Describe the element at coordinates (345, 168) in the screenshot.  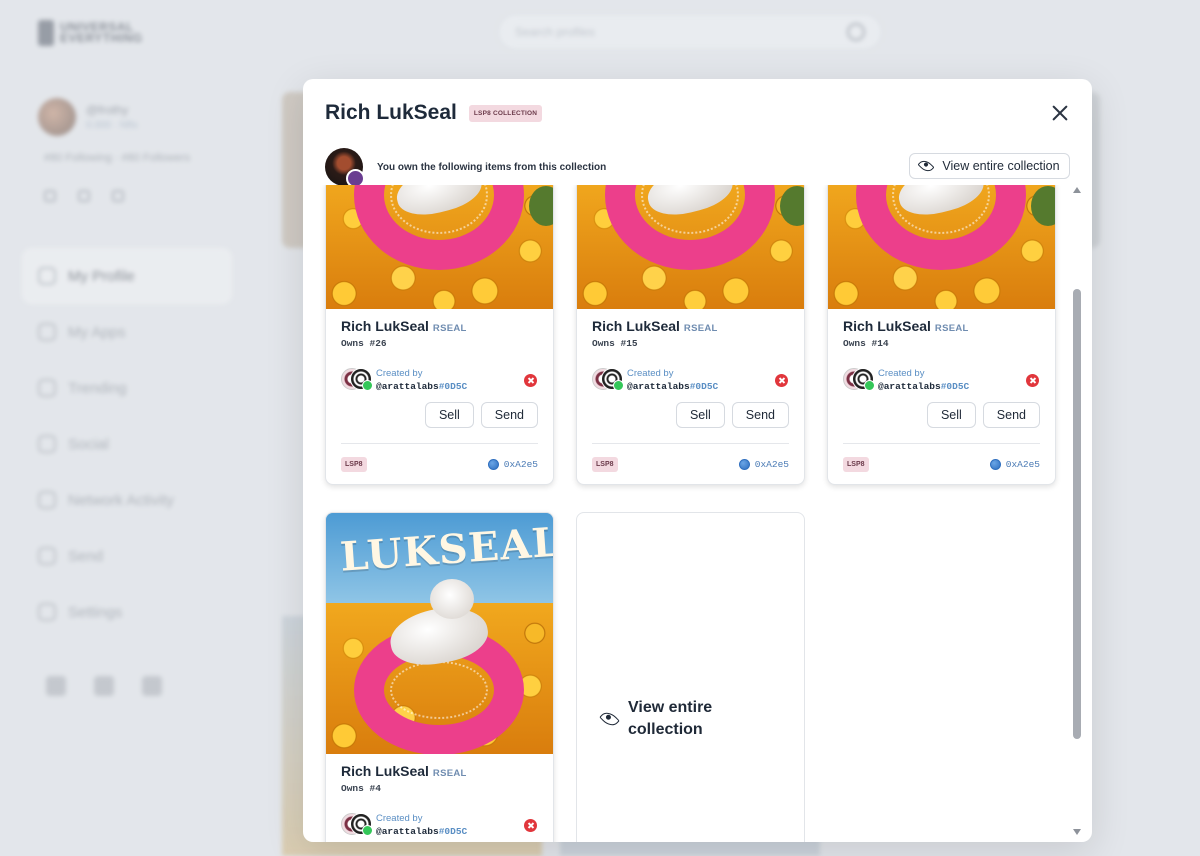
I see `avatar` at that location.